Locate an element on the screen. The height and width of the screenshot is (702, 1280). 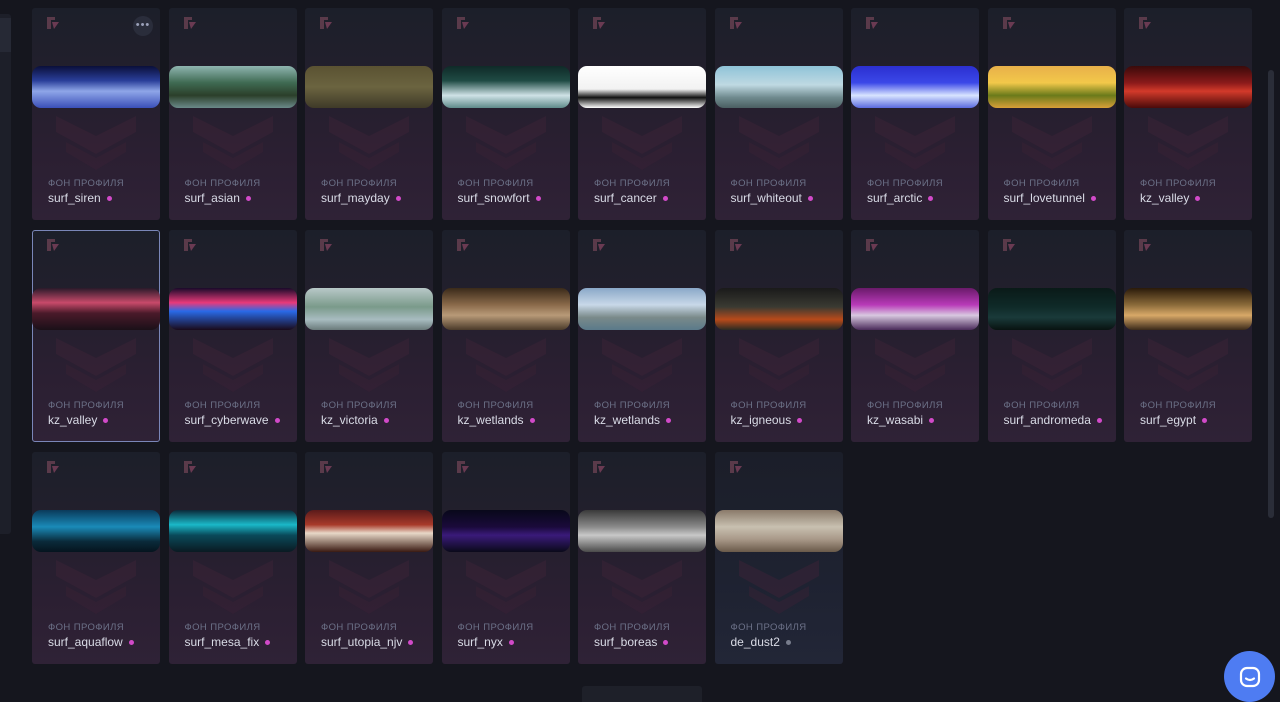
profile-background-card: ФОН ПРОФИЛЯ surf_snowfort is located at coordinates (505, 114).